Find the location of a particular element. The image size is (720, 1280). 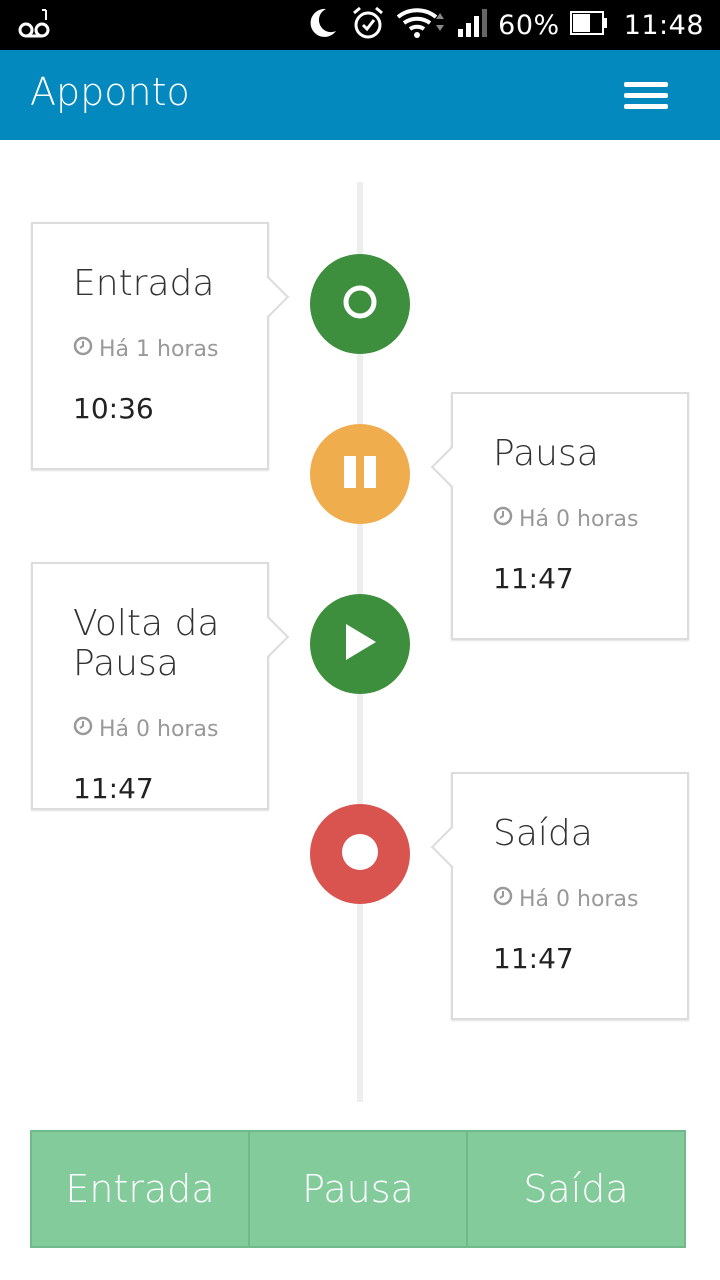

moon-icon is located at coordinates (322, 25).